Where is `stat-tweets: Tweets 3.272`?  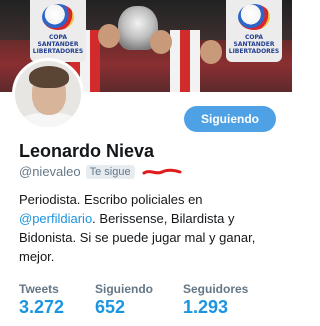 stat-tweets: Tweets 3.272 is located at coordinates (57, 300).